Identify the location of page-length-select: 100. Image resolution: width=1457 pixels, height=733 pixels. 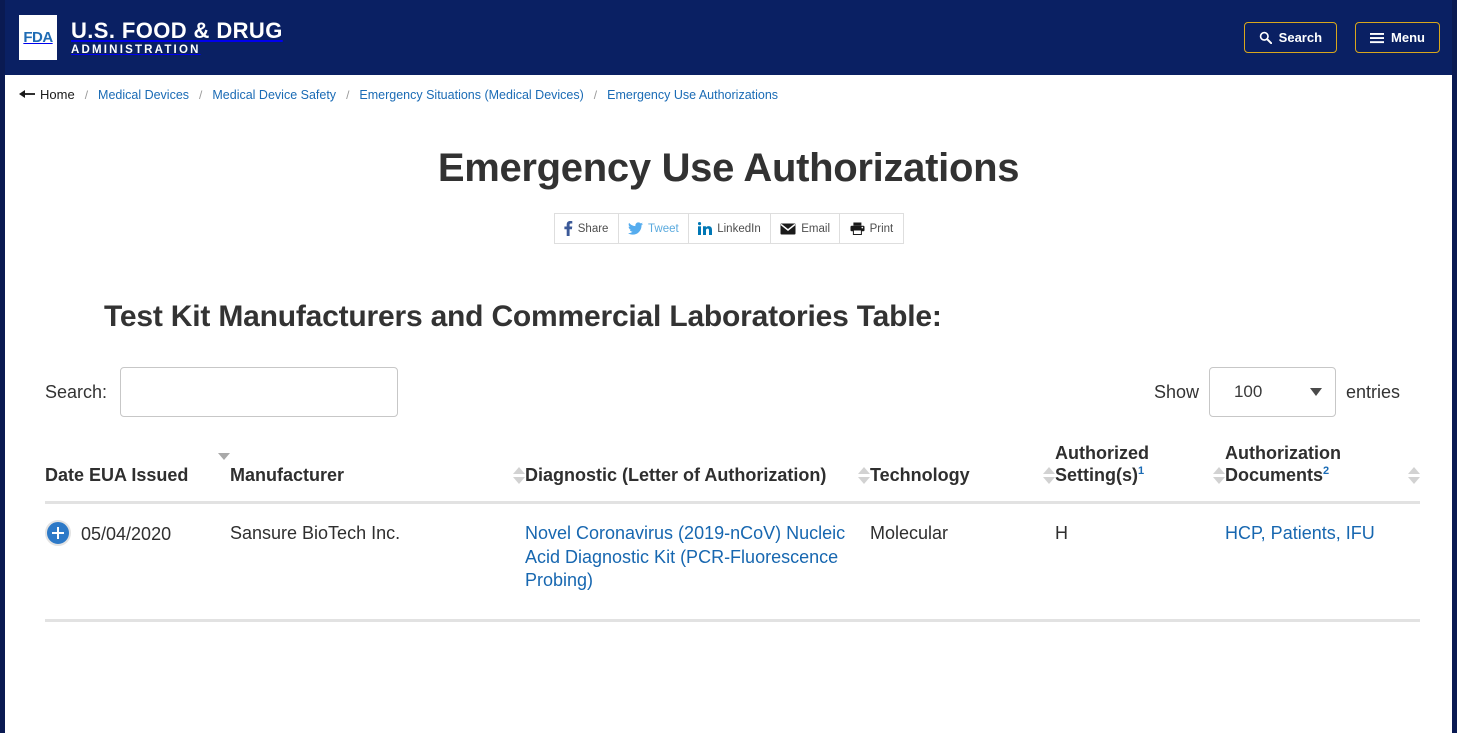
(1272, 392).